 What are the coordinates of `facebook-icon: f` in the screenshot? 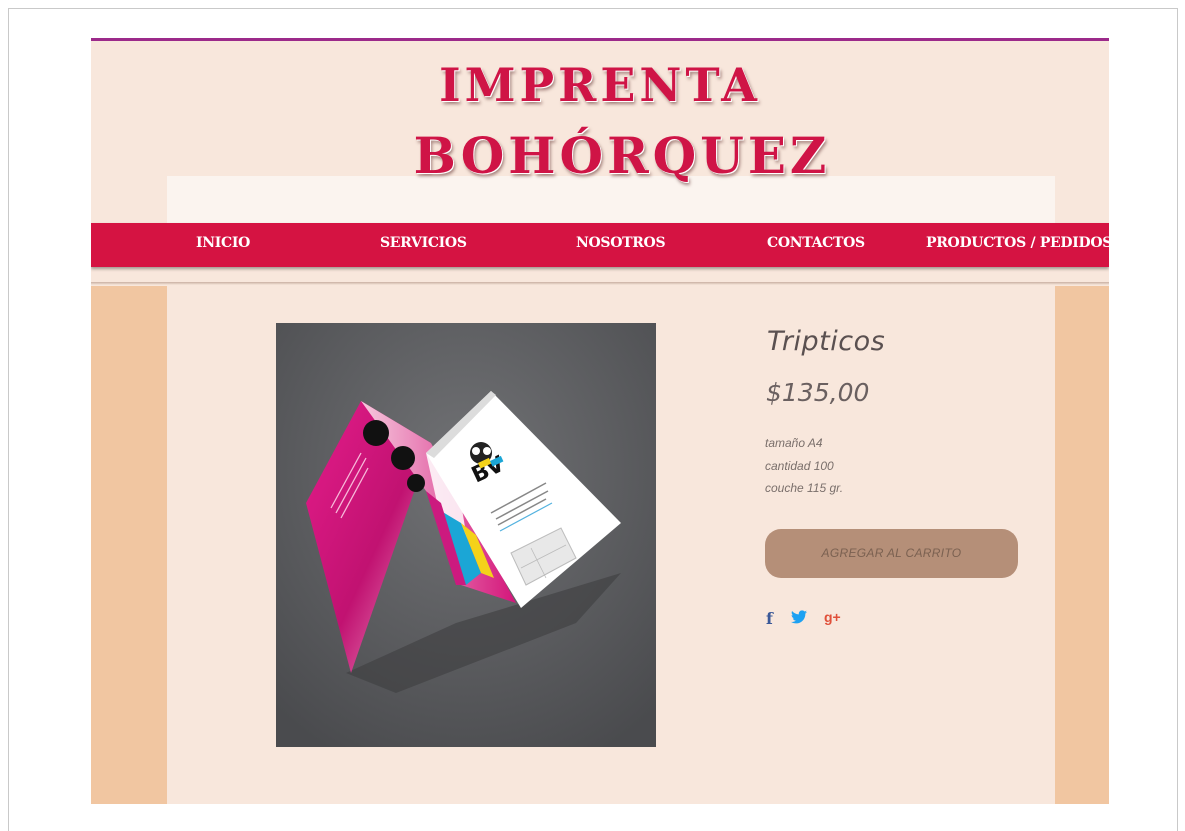 It's located at (769, 618).